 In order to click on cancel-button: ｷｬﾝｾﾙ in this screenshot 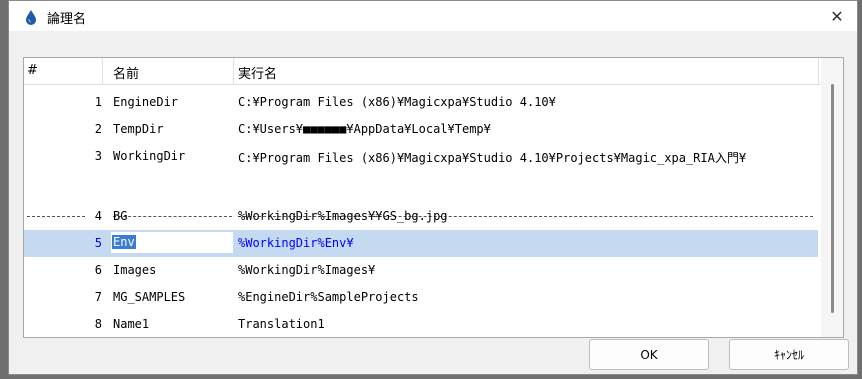, I will do `click(789, 354)`.